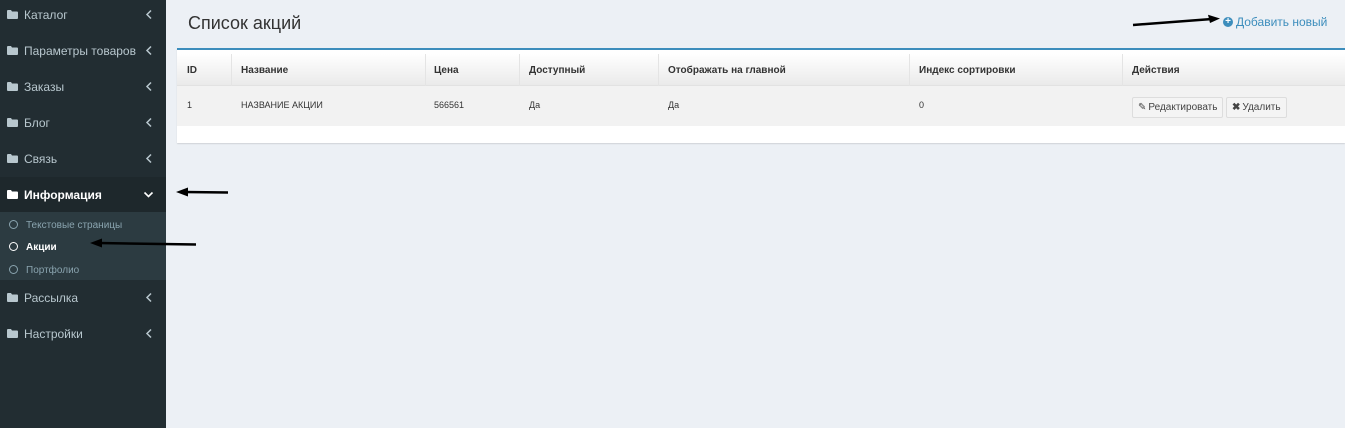  I want to click on submenu-item-portfolio: Портфолио, so click(83, 270).